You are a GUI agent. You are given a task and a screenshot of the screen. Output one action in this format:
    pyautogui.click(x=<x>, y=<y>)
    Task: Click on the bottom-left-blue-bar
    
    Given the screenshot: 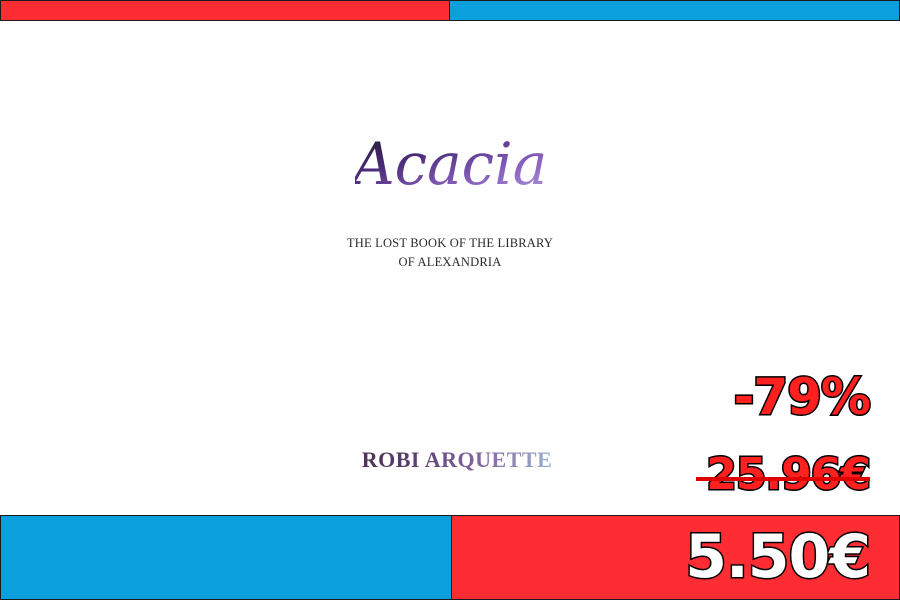 What is the action you would take?
    pyautogui.click(x=226, y=557)
    